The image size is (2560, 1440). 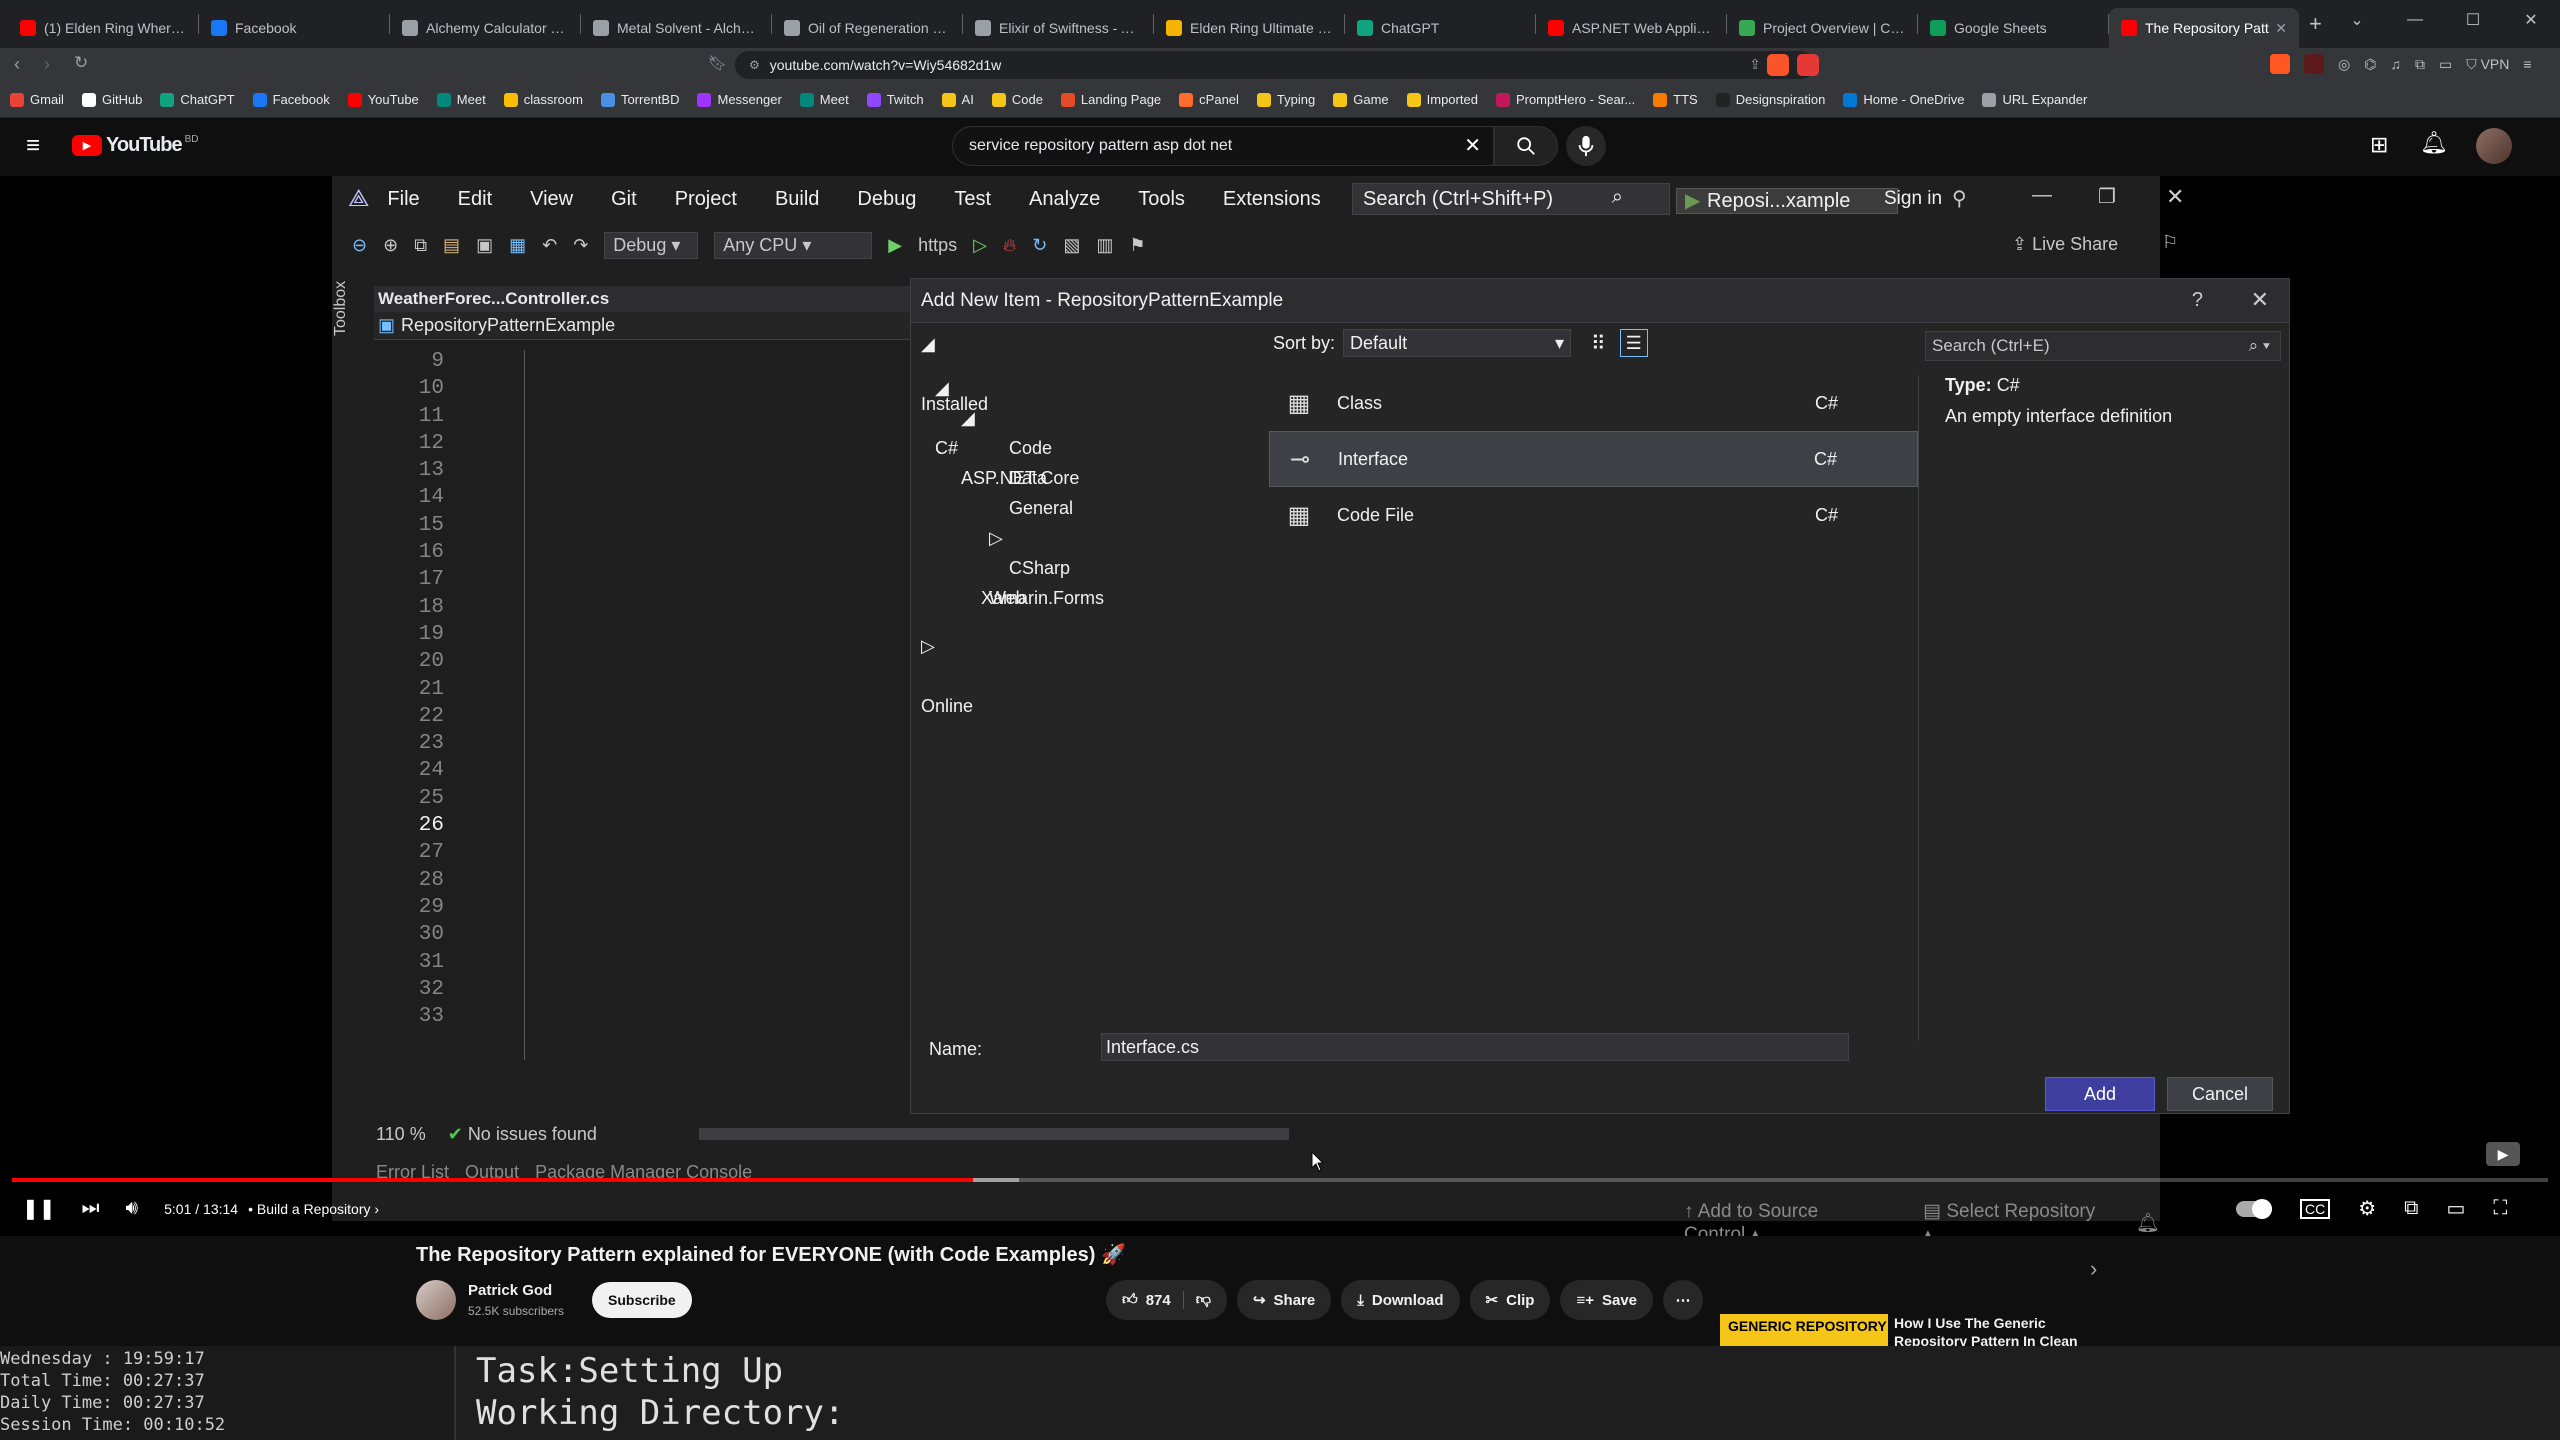 I want to click on save-button: ≡+ Save, so click(x=1607, y=1300).